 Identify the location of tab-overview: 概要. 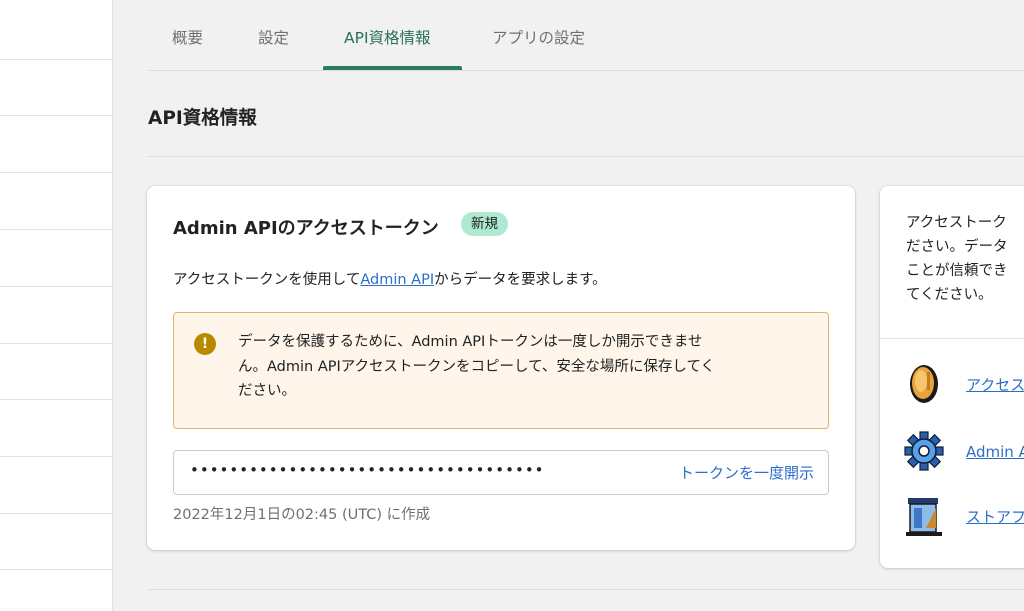
(187, 37).